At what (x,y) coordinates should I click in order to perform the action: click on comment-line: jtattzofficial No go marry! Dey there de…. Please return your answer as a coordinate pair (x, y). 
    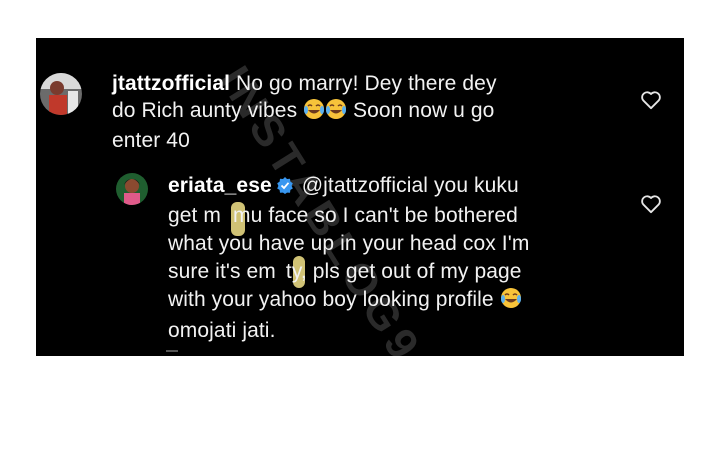
    Looking at the image, I should click on (372, 83).